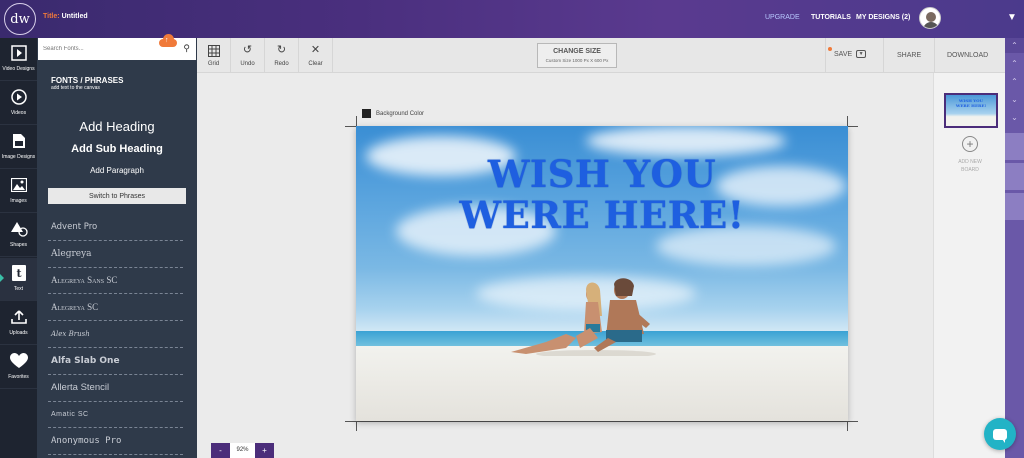  I want to click on shapes-icon, so click(19, 229).